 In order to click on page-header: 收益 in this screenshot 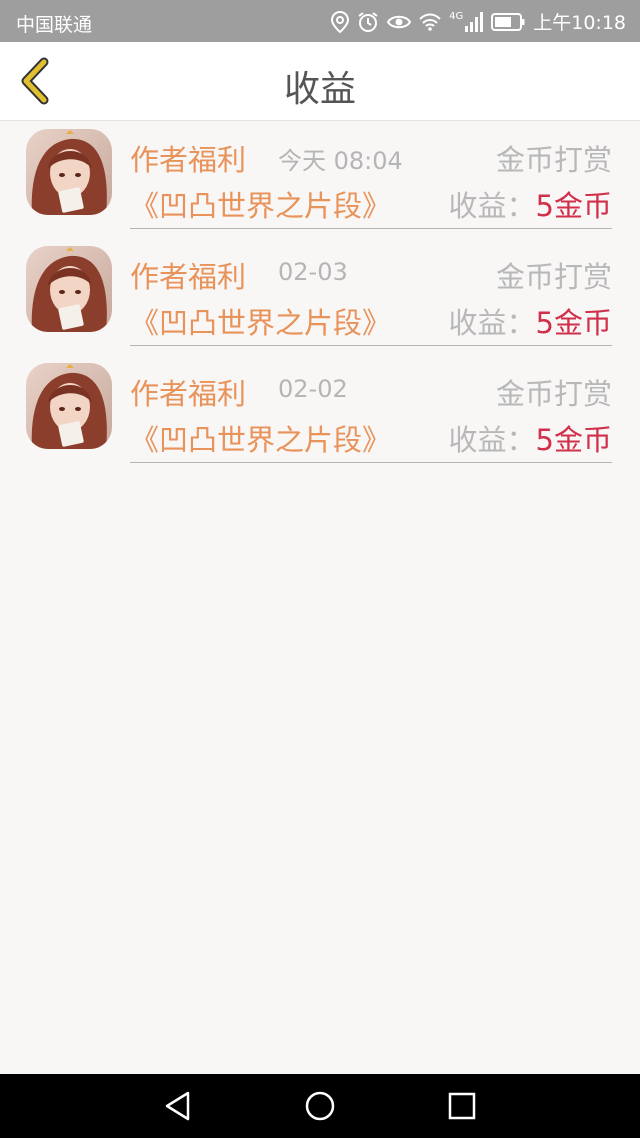, I will do `click(320, 81)`.